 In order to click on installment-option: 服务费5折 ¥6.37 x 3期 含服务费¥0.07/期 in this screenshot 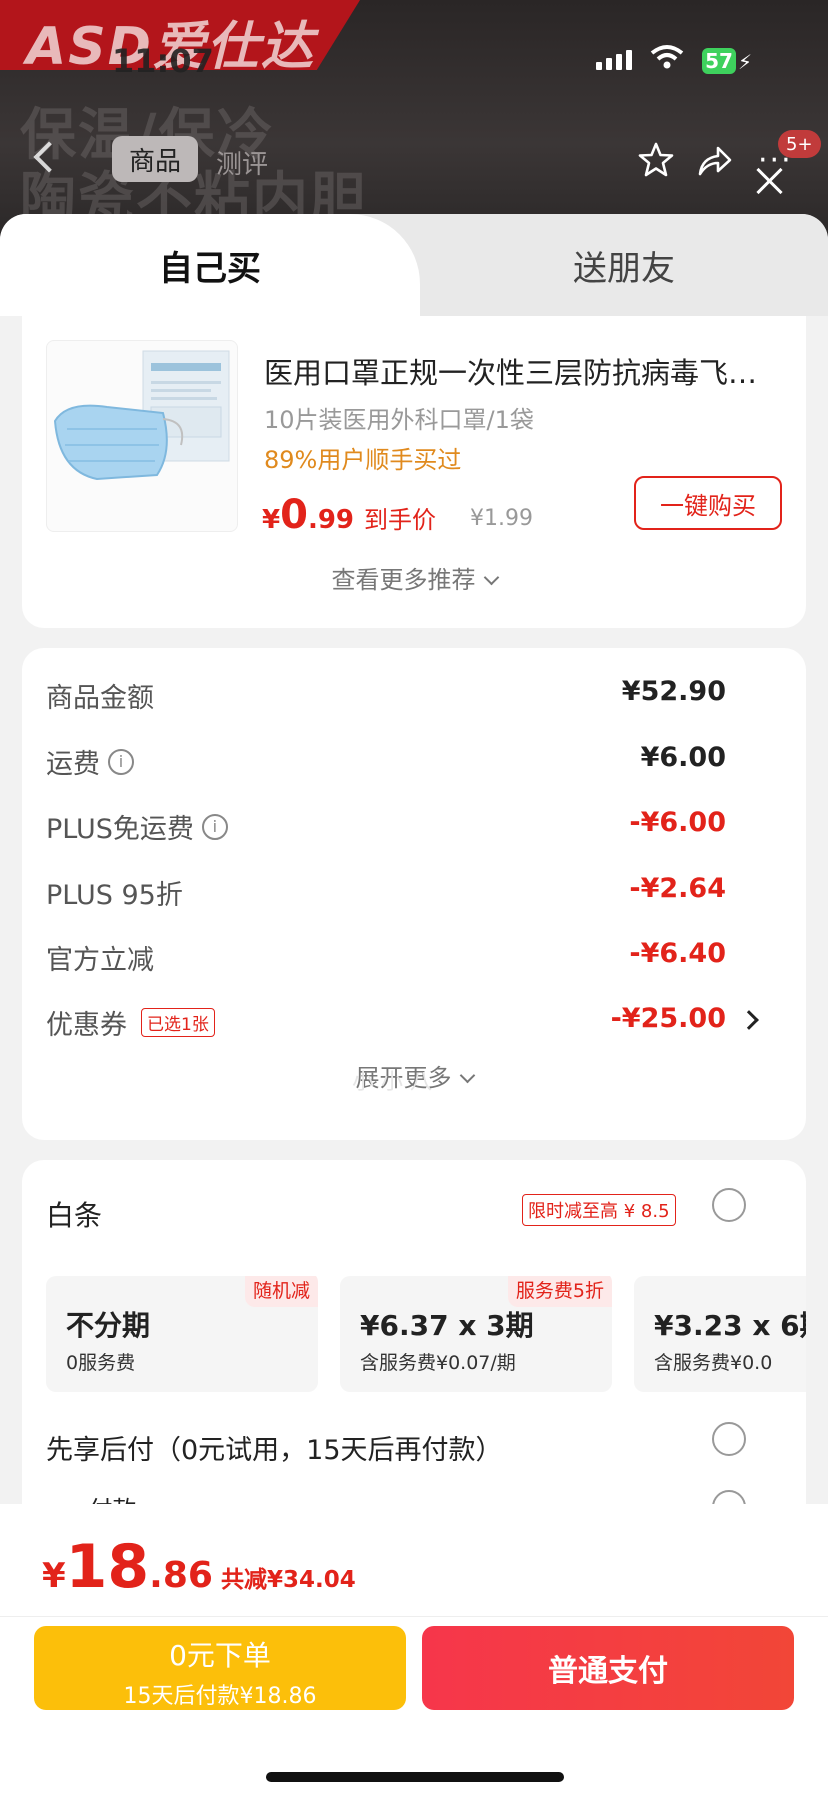, I will do `click(476, 1334)`.